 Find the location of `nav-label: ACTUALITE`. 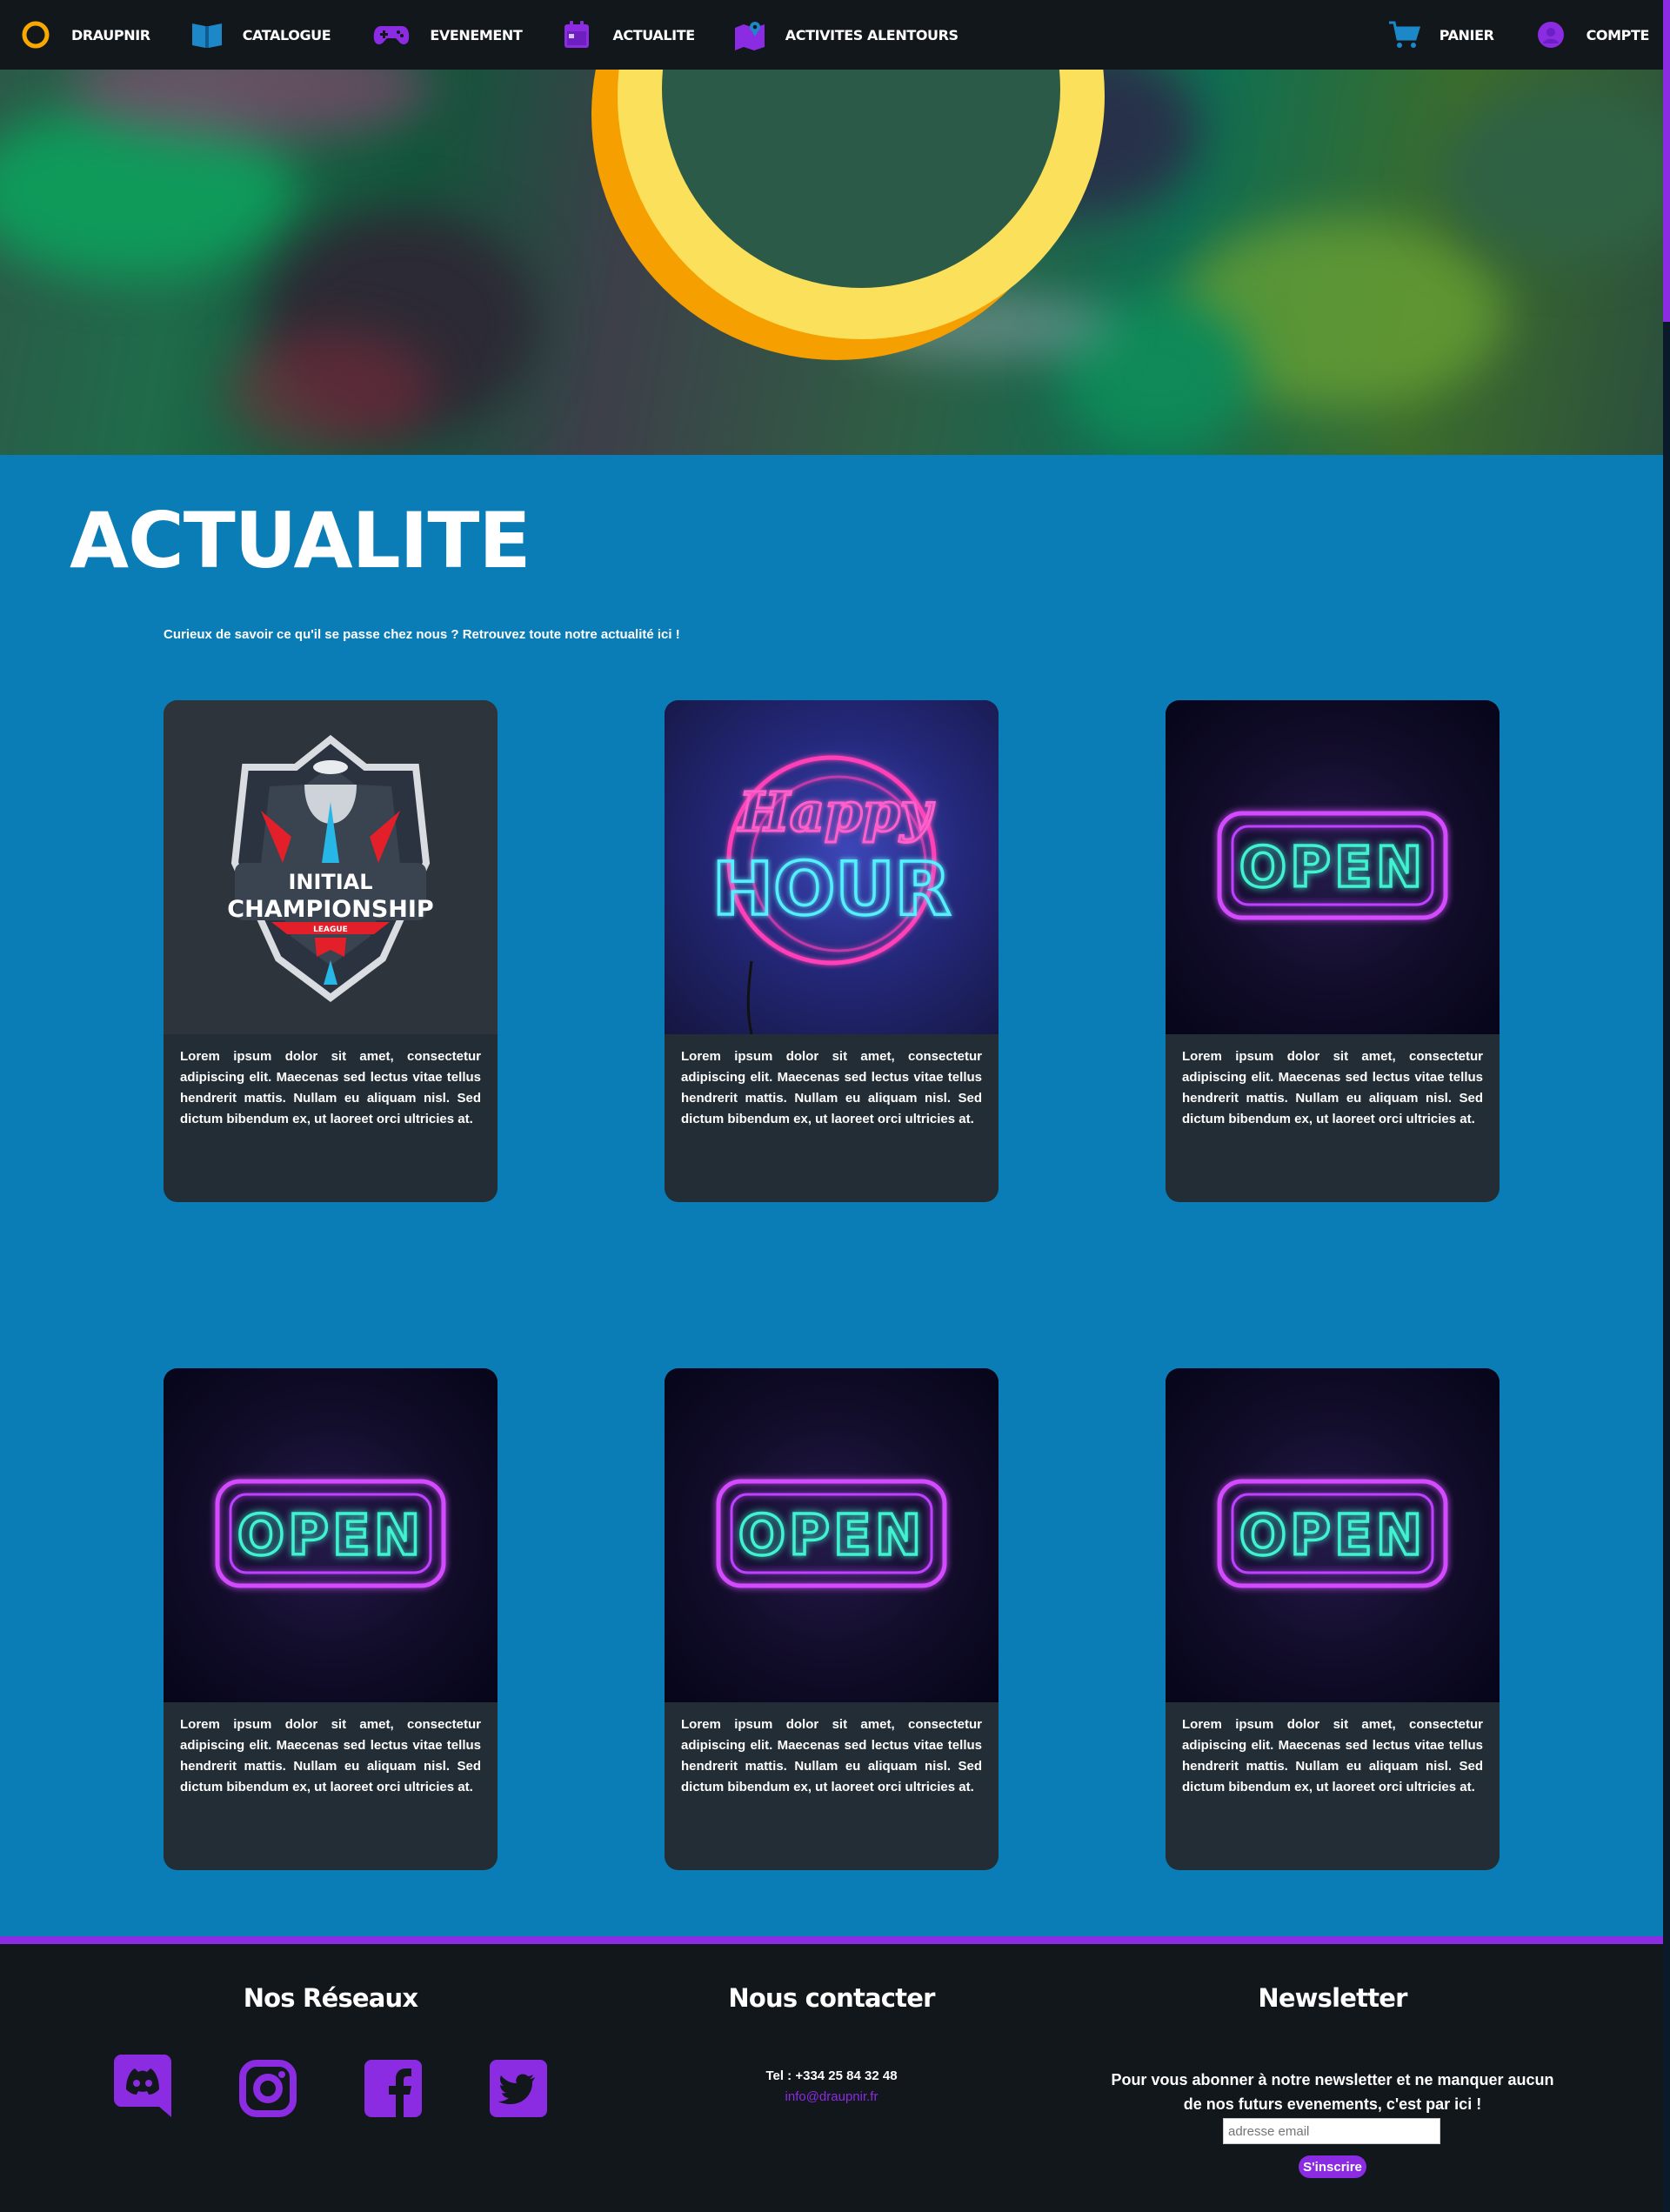

nav-label: ACTUALITE is located at coordinates (653, 34).